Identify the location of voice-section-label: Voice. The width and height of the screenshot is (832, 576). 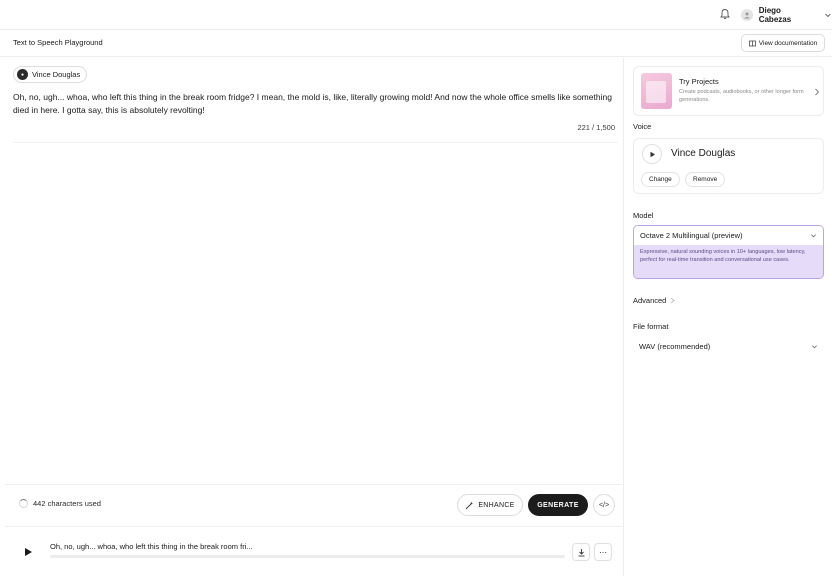
(642, 126).